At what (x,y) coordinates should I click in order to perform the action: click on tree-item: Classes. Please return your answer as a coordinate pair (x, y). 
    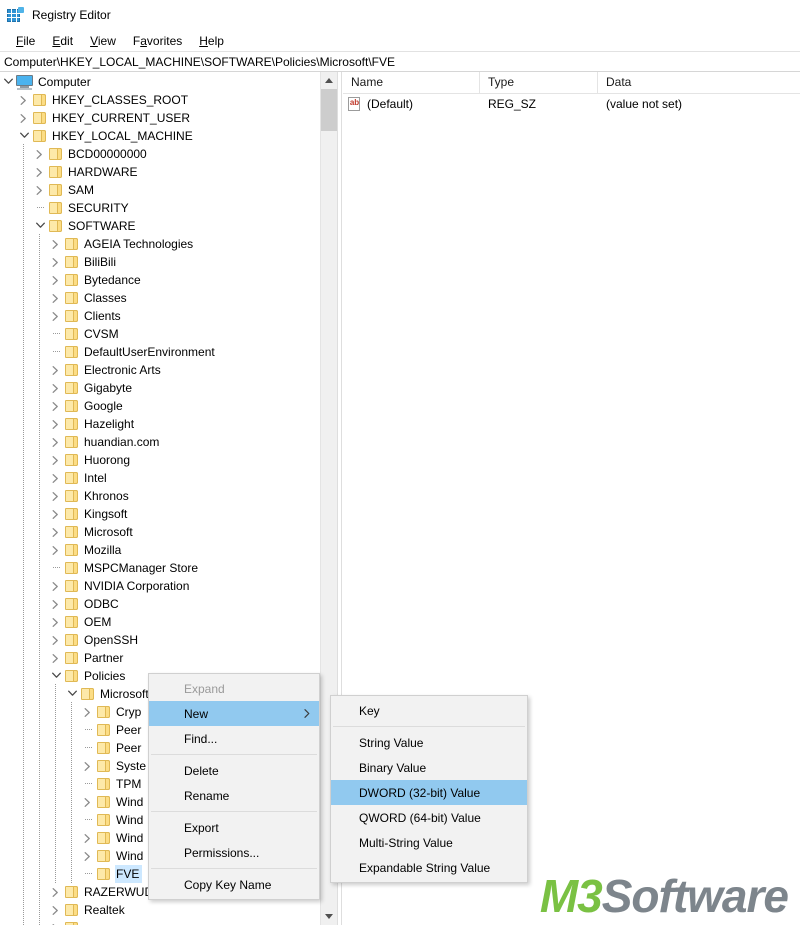
    Looking at the image, I should click on (160, 297).